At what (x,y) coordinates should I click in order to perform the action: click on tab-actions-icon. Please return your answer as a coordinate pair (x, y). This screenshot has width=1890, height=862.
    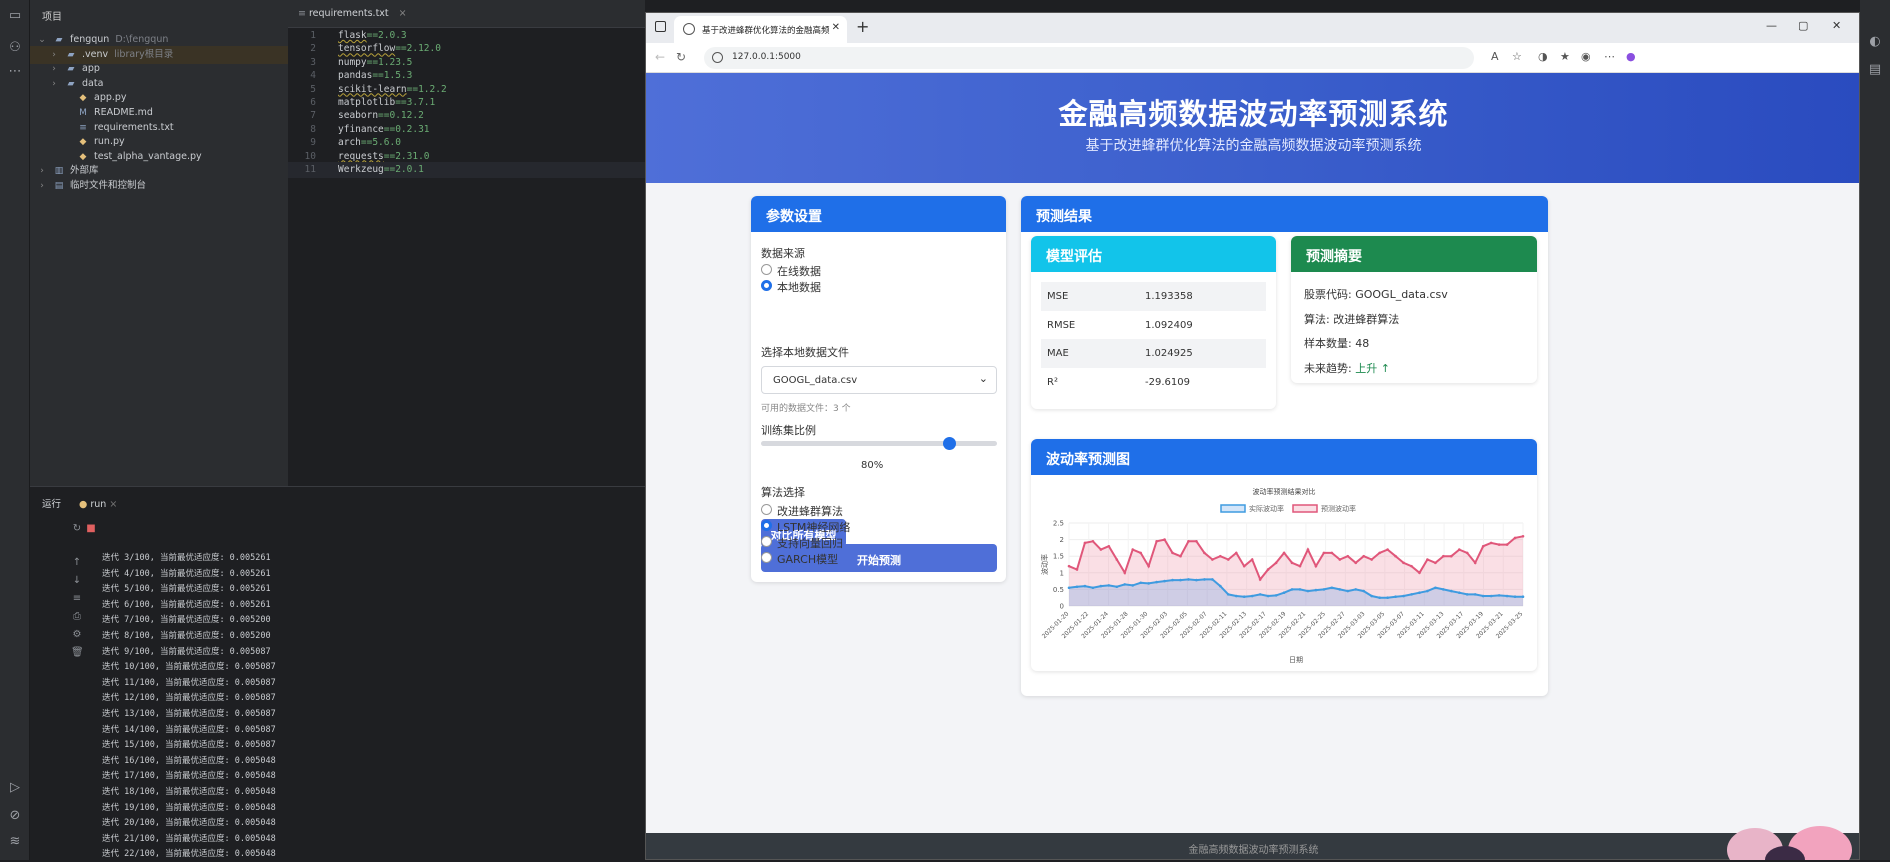
    Looking at the image, I should click on (660, 26).